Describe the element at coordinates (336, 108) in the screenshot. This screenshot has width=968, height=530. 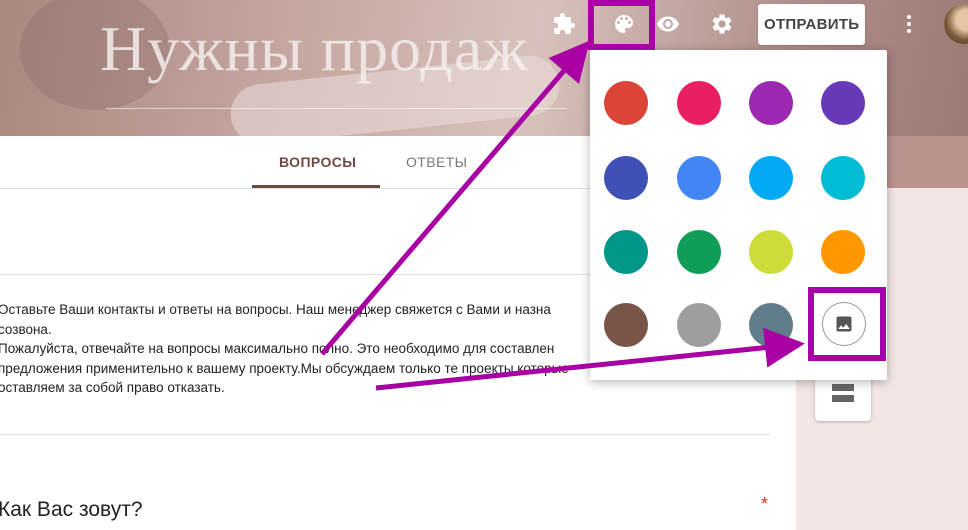
I see `title-underline` at that location.